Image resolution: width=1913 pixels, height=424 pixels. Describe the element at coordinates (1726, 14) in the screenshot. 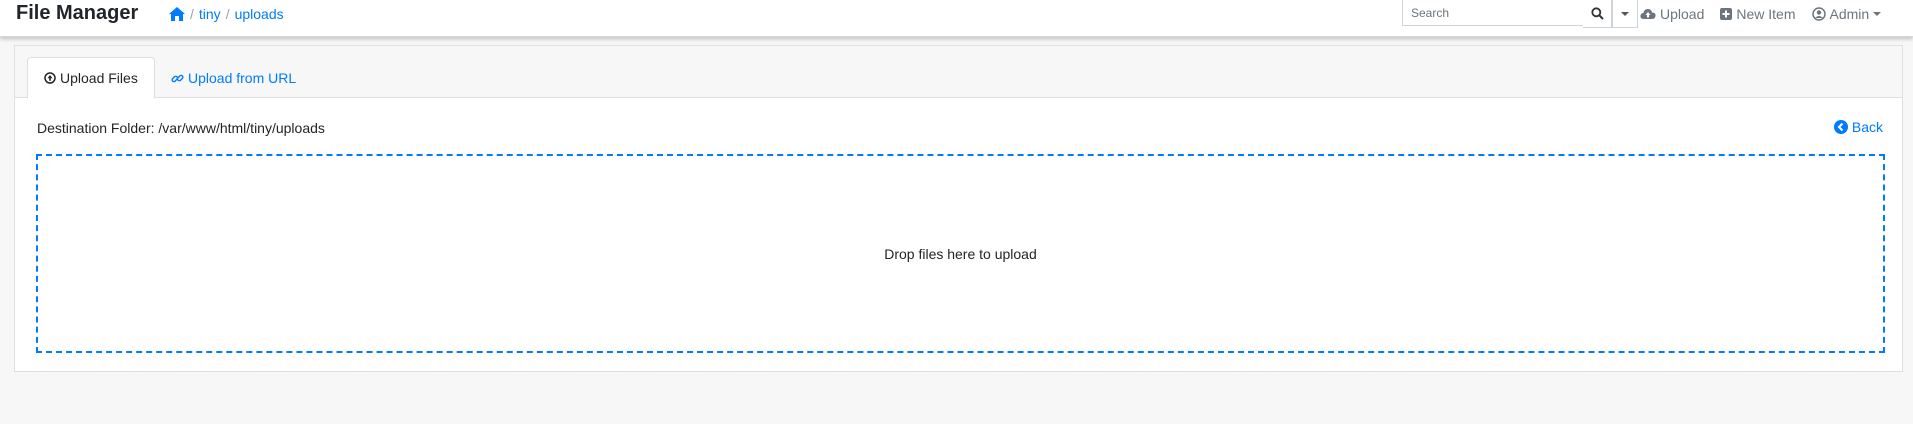

I see `plus-square-icon` at that location.